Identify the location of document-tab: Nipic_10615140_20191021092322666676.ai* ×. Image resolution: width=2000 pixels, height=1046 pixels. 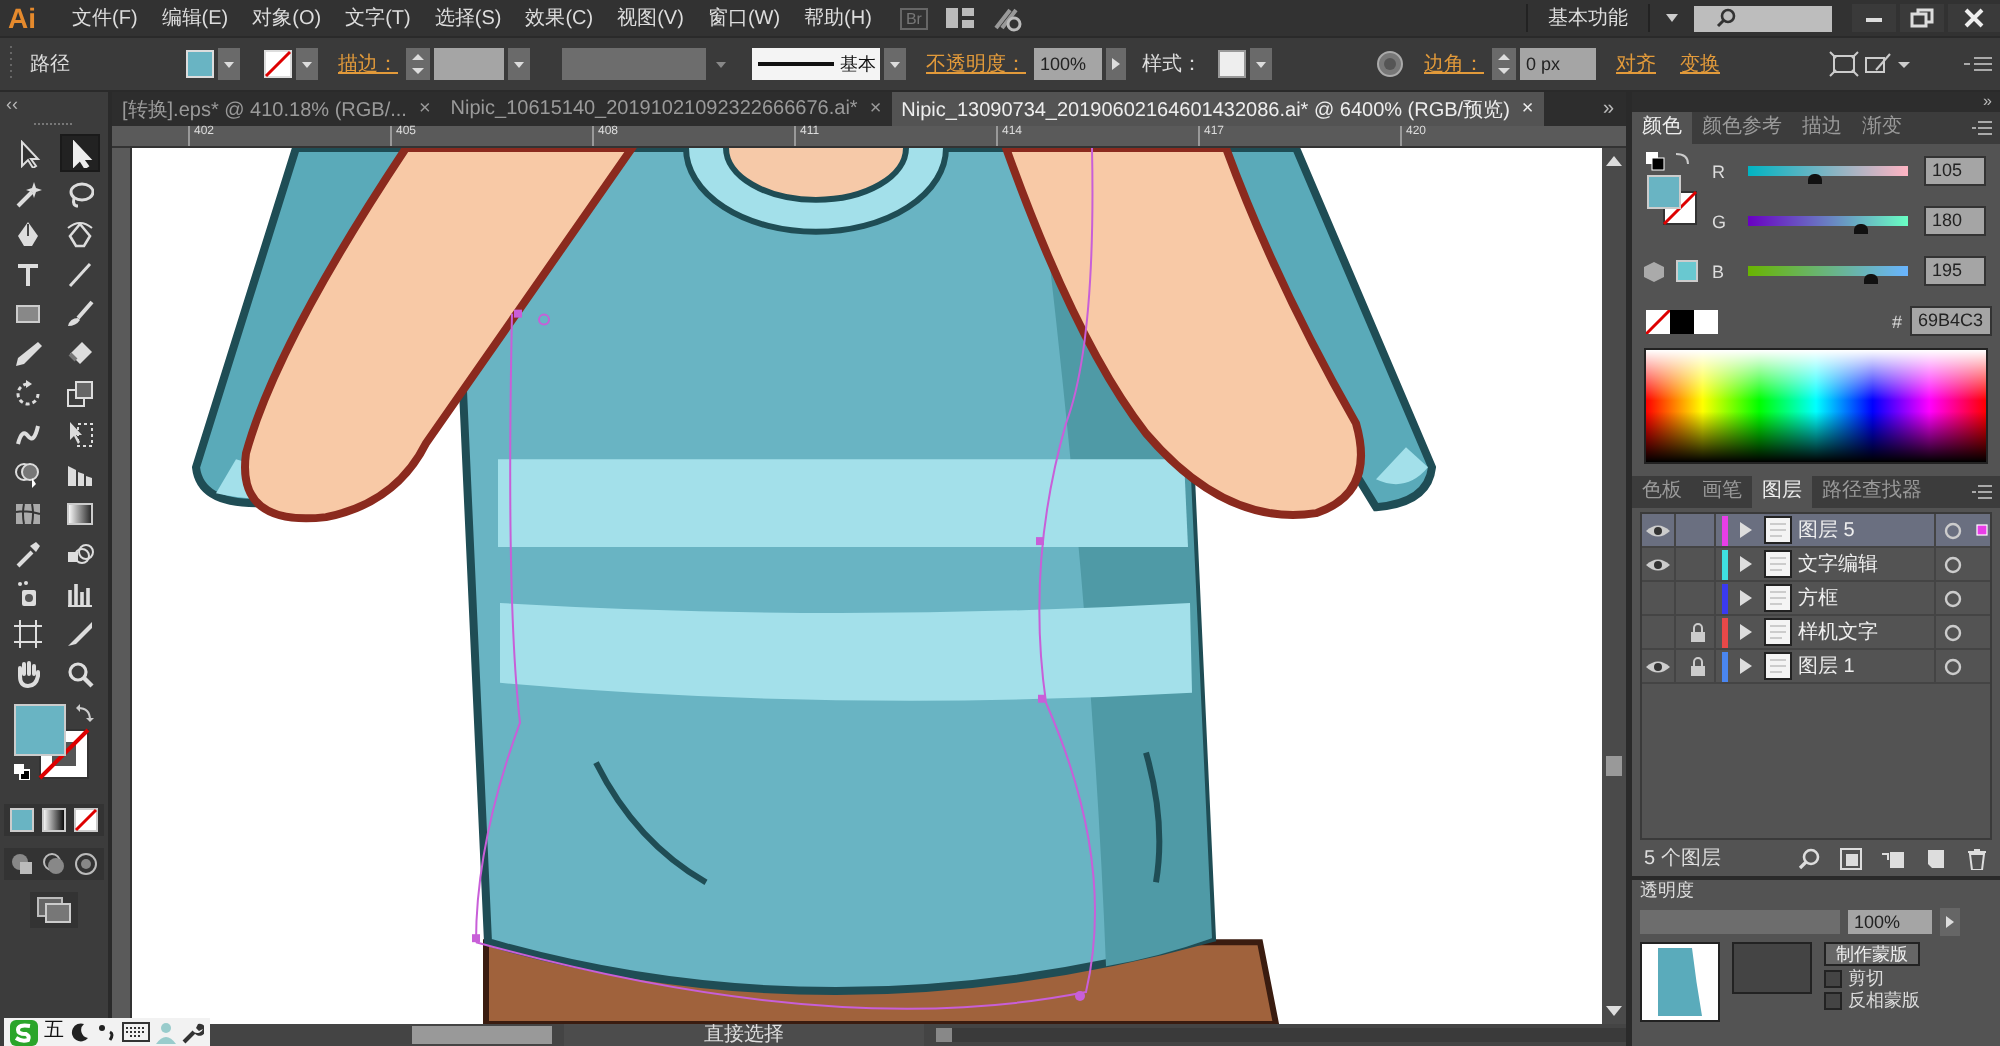
(666, 109).